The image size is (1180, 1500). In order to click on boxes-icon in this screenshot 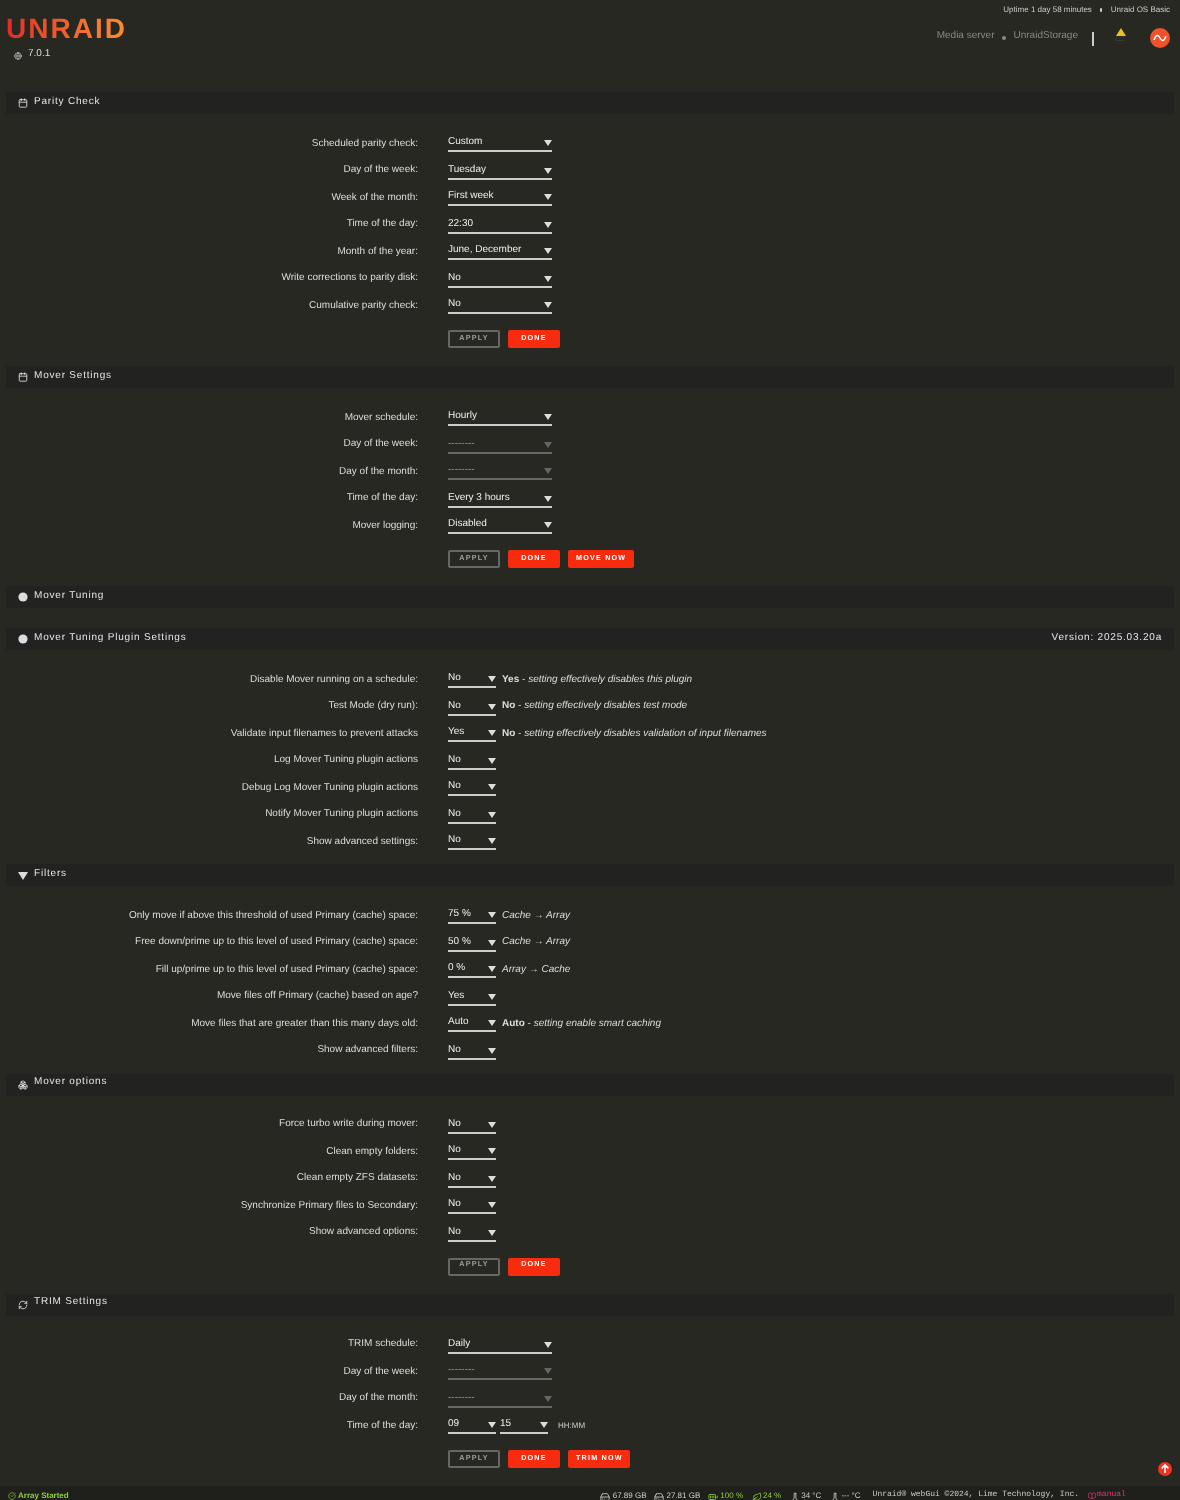, I will do `click(23, 1084)`.